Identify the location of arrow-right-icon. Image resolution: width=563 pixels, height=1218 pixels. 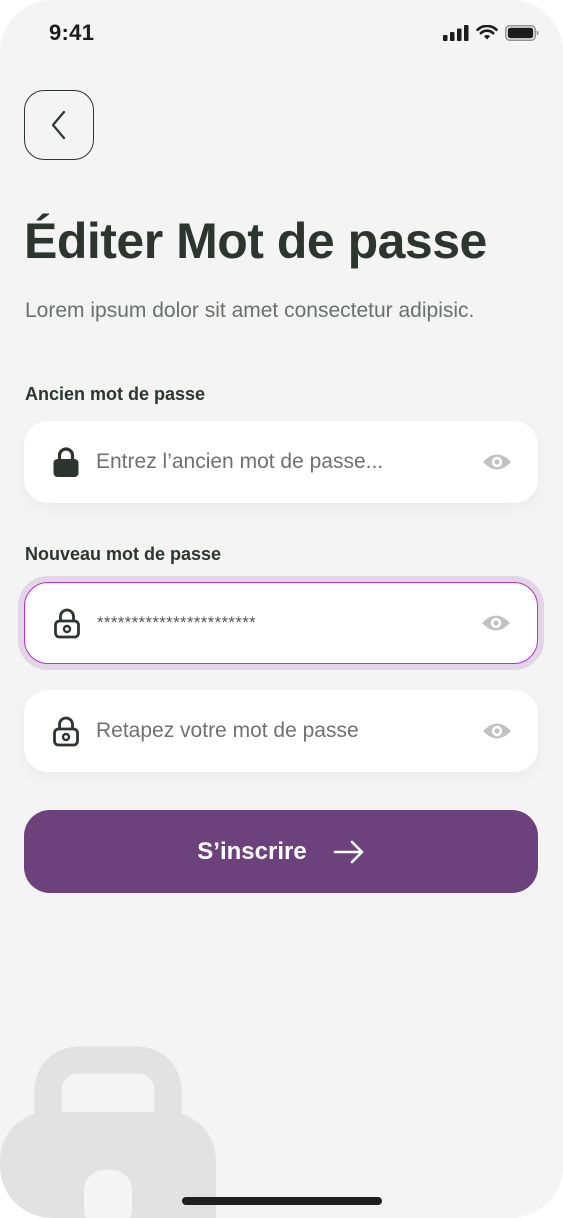
(348, 851).